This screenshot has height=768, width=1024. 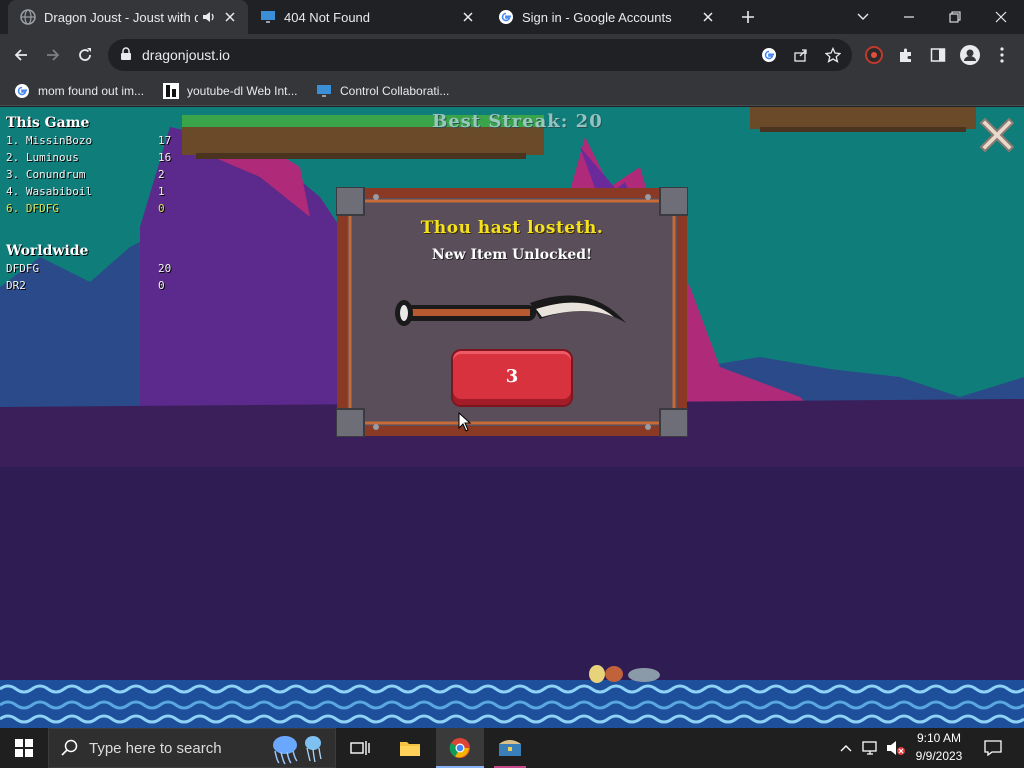 What do you see at coordinates (512, 378) in the screenshot?
I see `continue-countdown-button: 3` at bounding box center [512, 378].